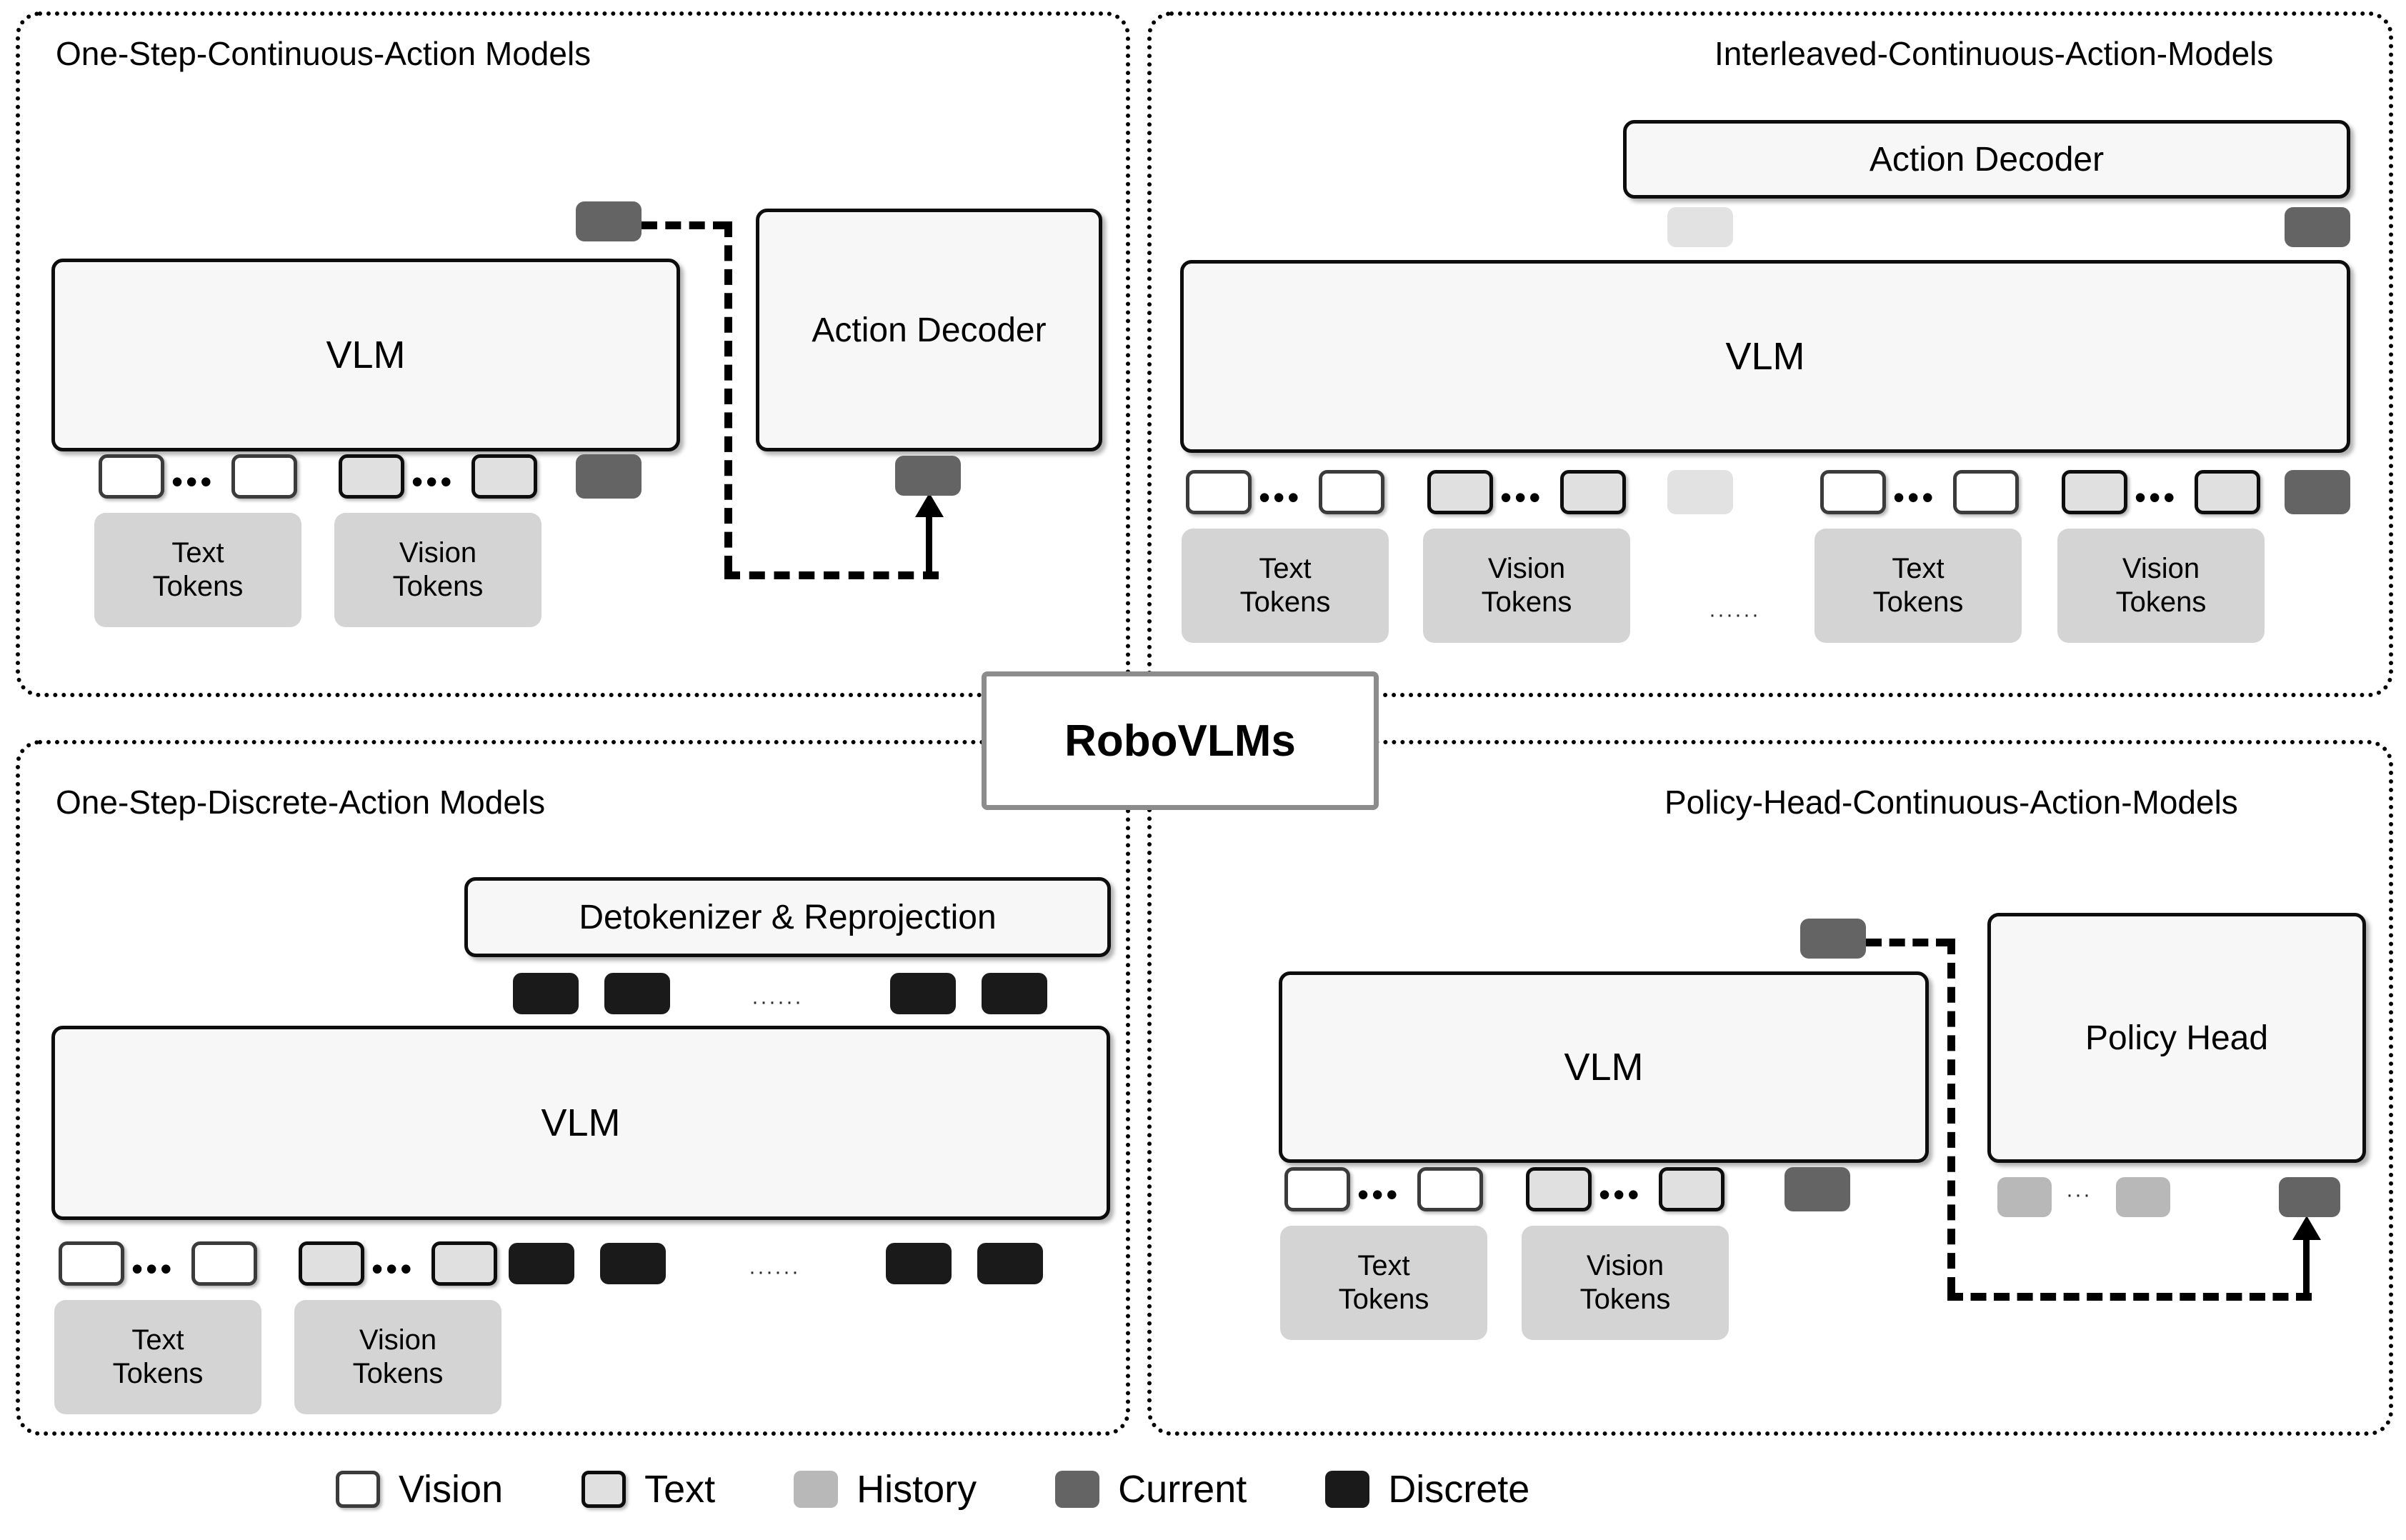 Image resolution: width=2406 pixels, height=1540 pixels. I want to click on legend-item-text: Text, so click(687, 1489).